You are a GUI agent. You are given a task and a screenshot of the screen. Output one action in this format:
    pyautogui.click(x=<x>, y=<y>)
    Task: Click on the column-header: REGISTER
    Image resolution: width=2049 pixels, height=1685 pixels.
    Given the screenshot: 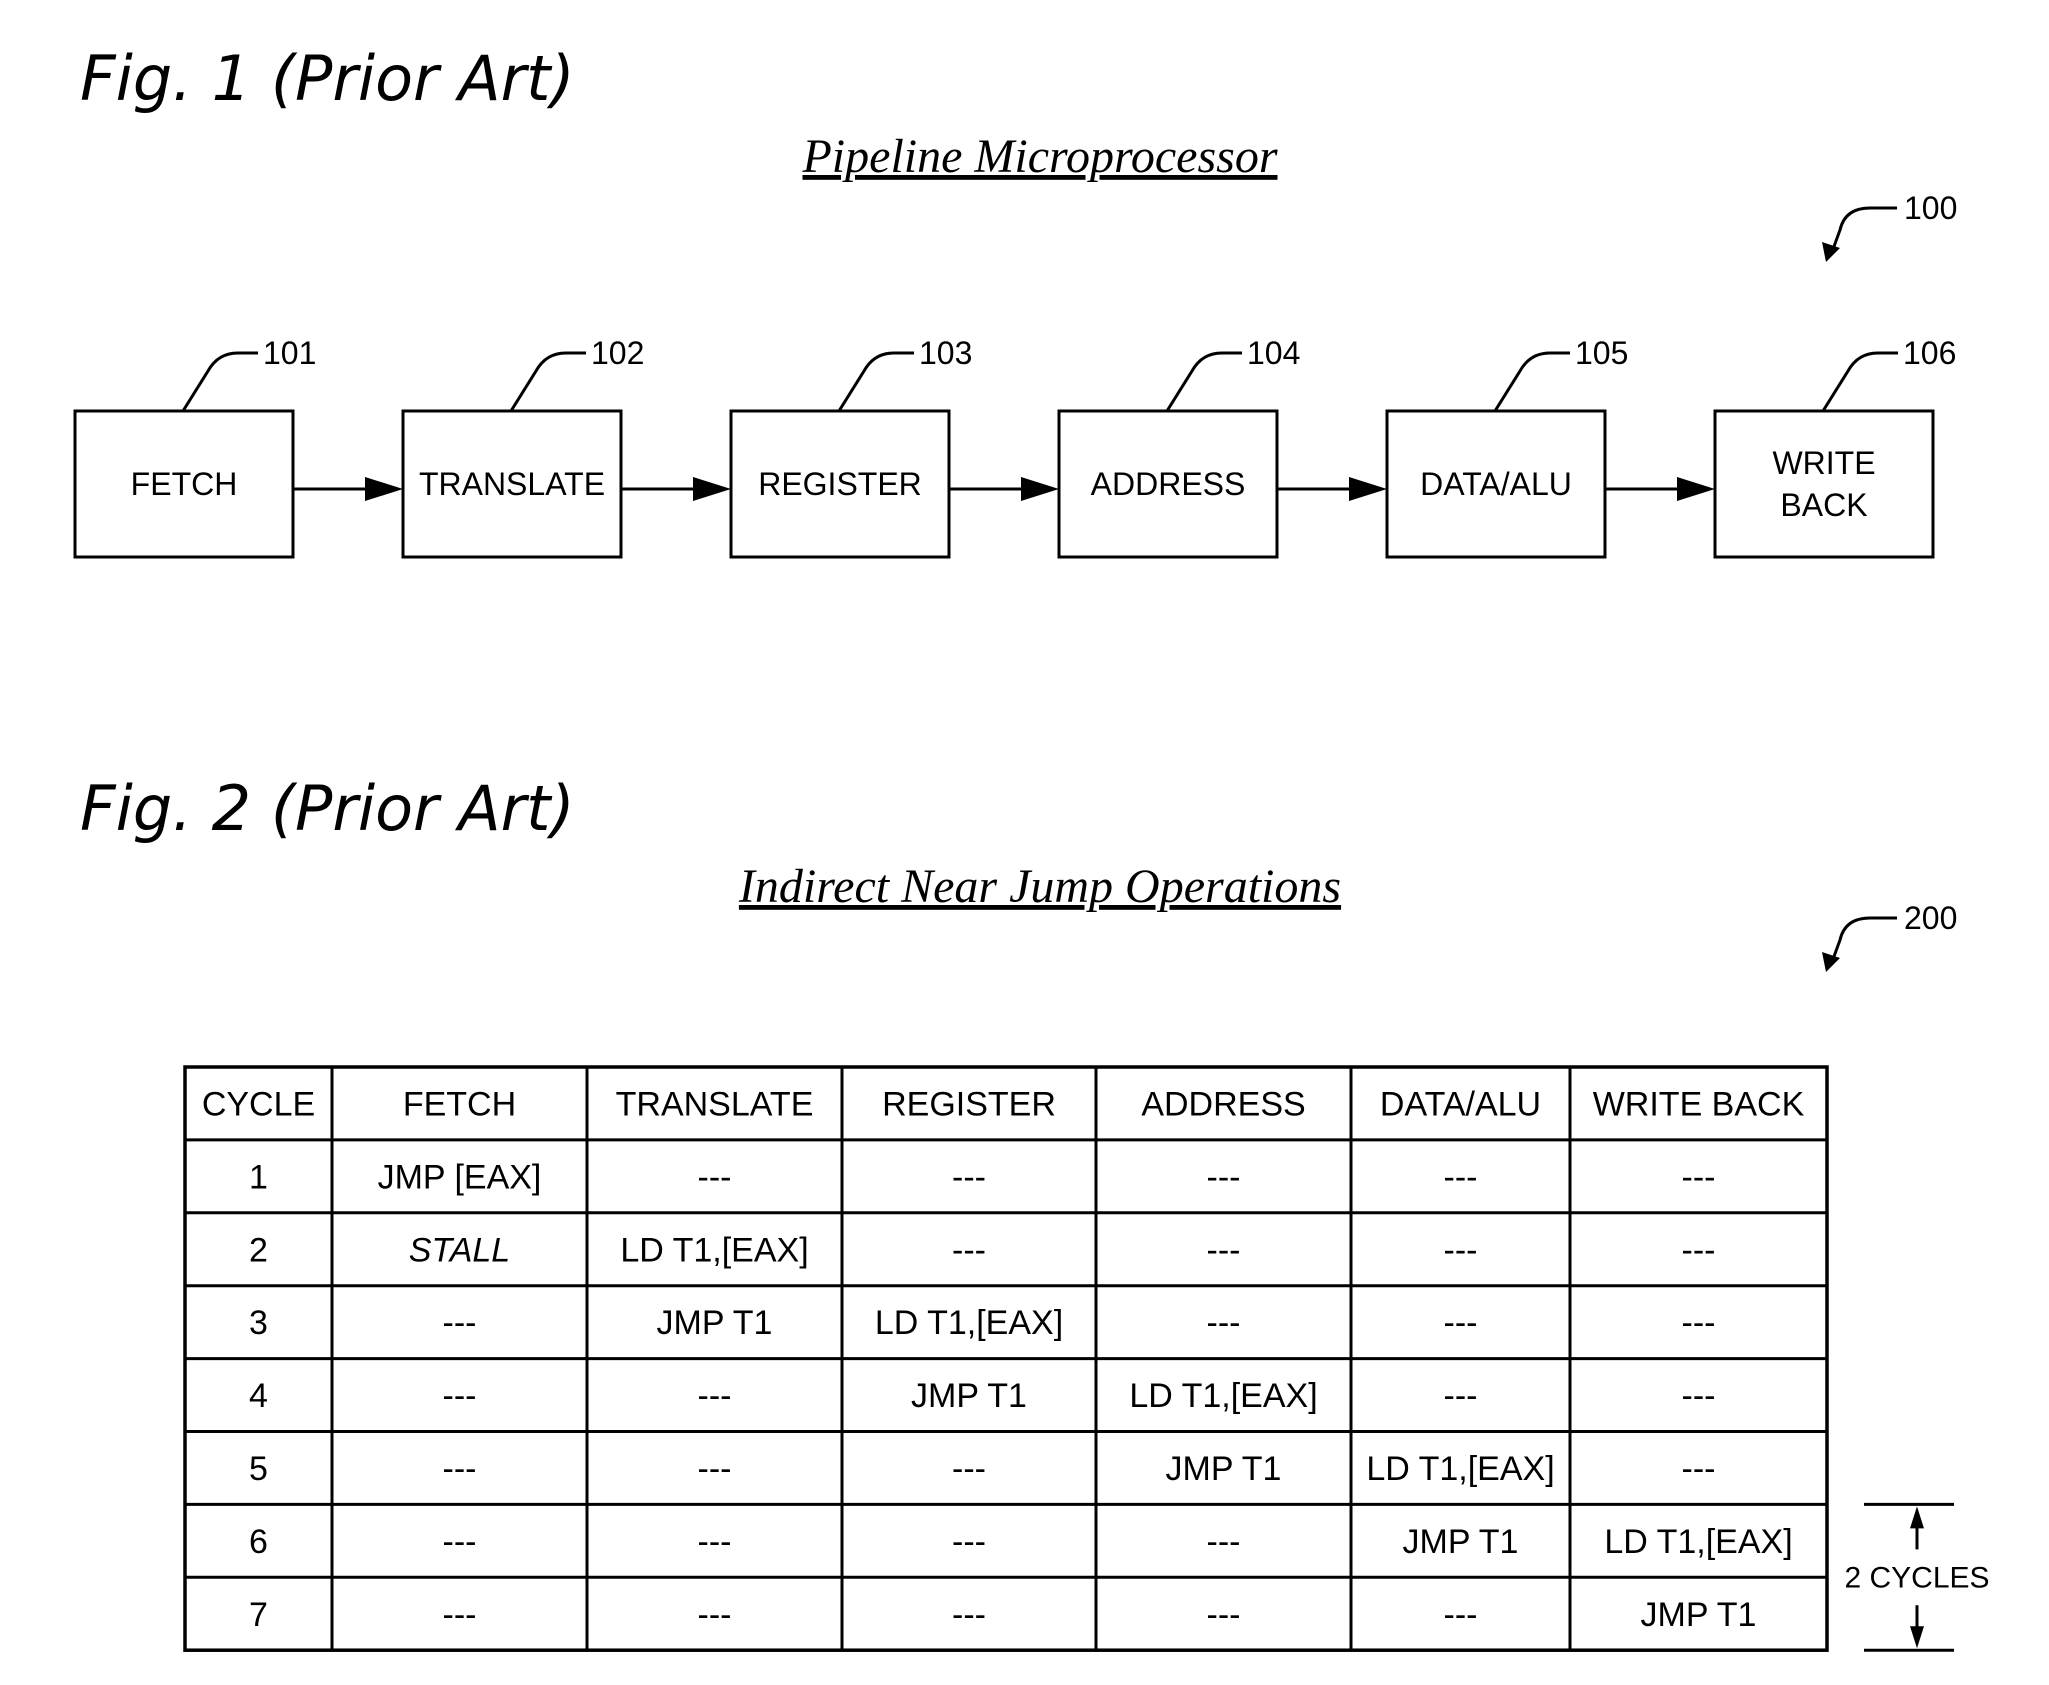 What is the action you would take?
    pyautogui.click(x=969, y=1104)
    